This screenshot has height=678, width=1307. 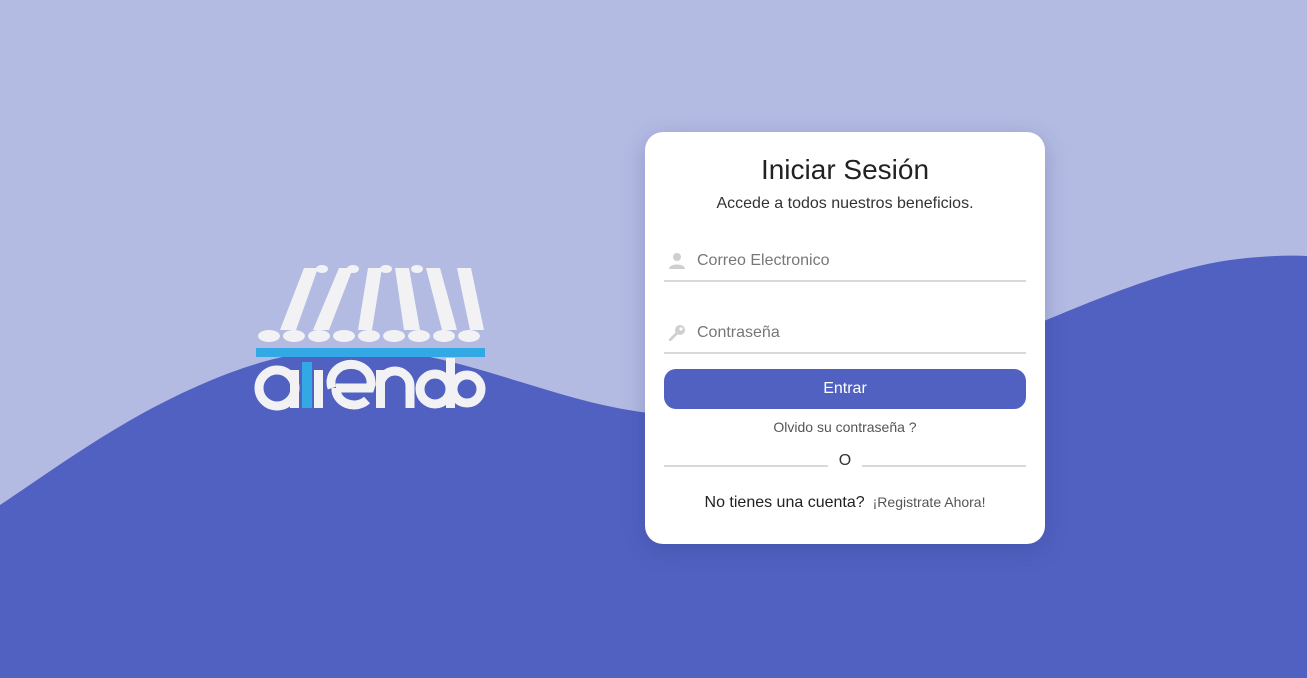 I want to click on email-field-group, so click(x=845, y=262).